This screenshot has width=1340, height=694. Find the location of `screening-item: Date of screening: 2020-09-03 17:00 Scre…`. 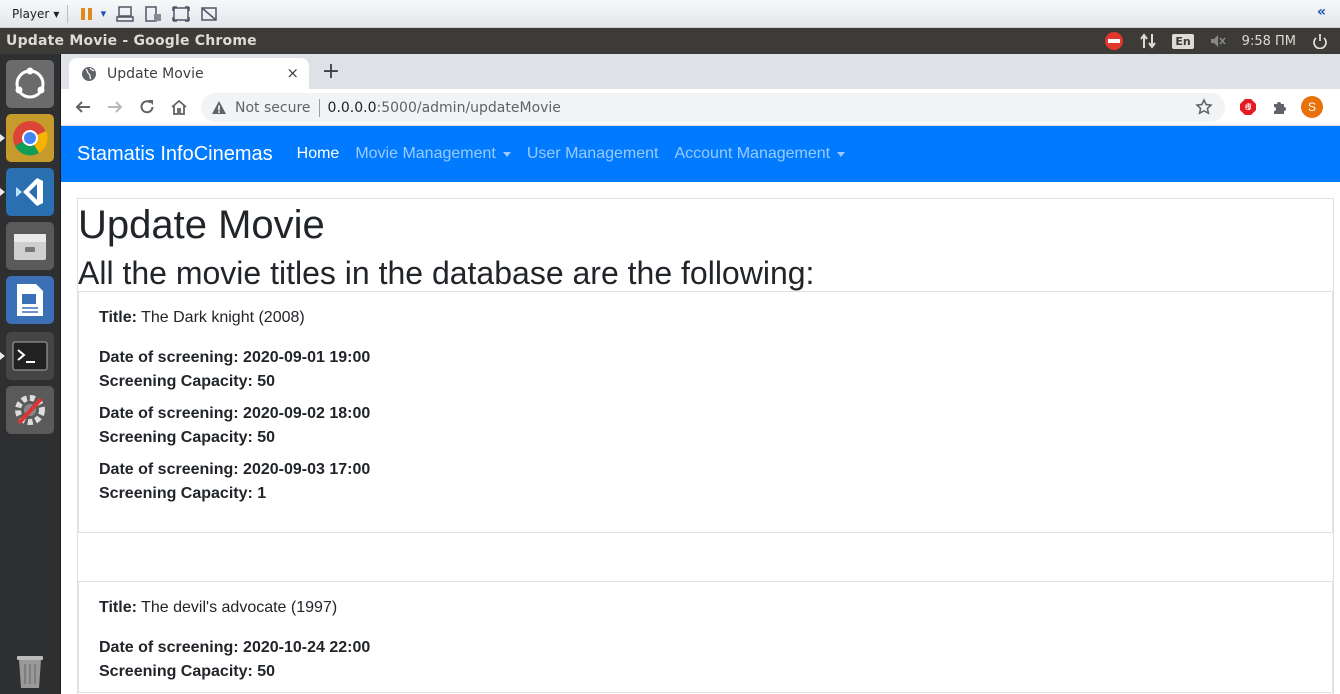

screening-item: Date of screening: 2020-09-03 17:00 Scre… is located at coordinates (705, 482).